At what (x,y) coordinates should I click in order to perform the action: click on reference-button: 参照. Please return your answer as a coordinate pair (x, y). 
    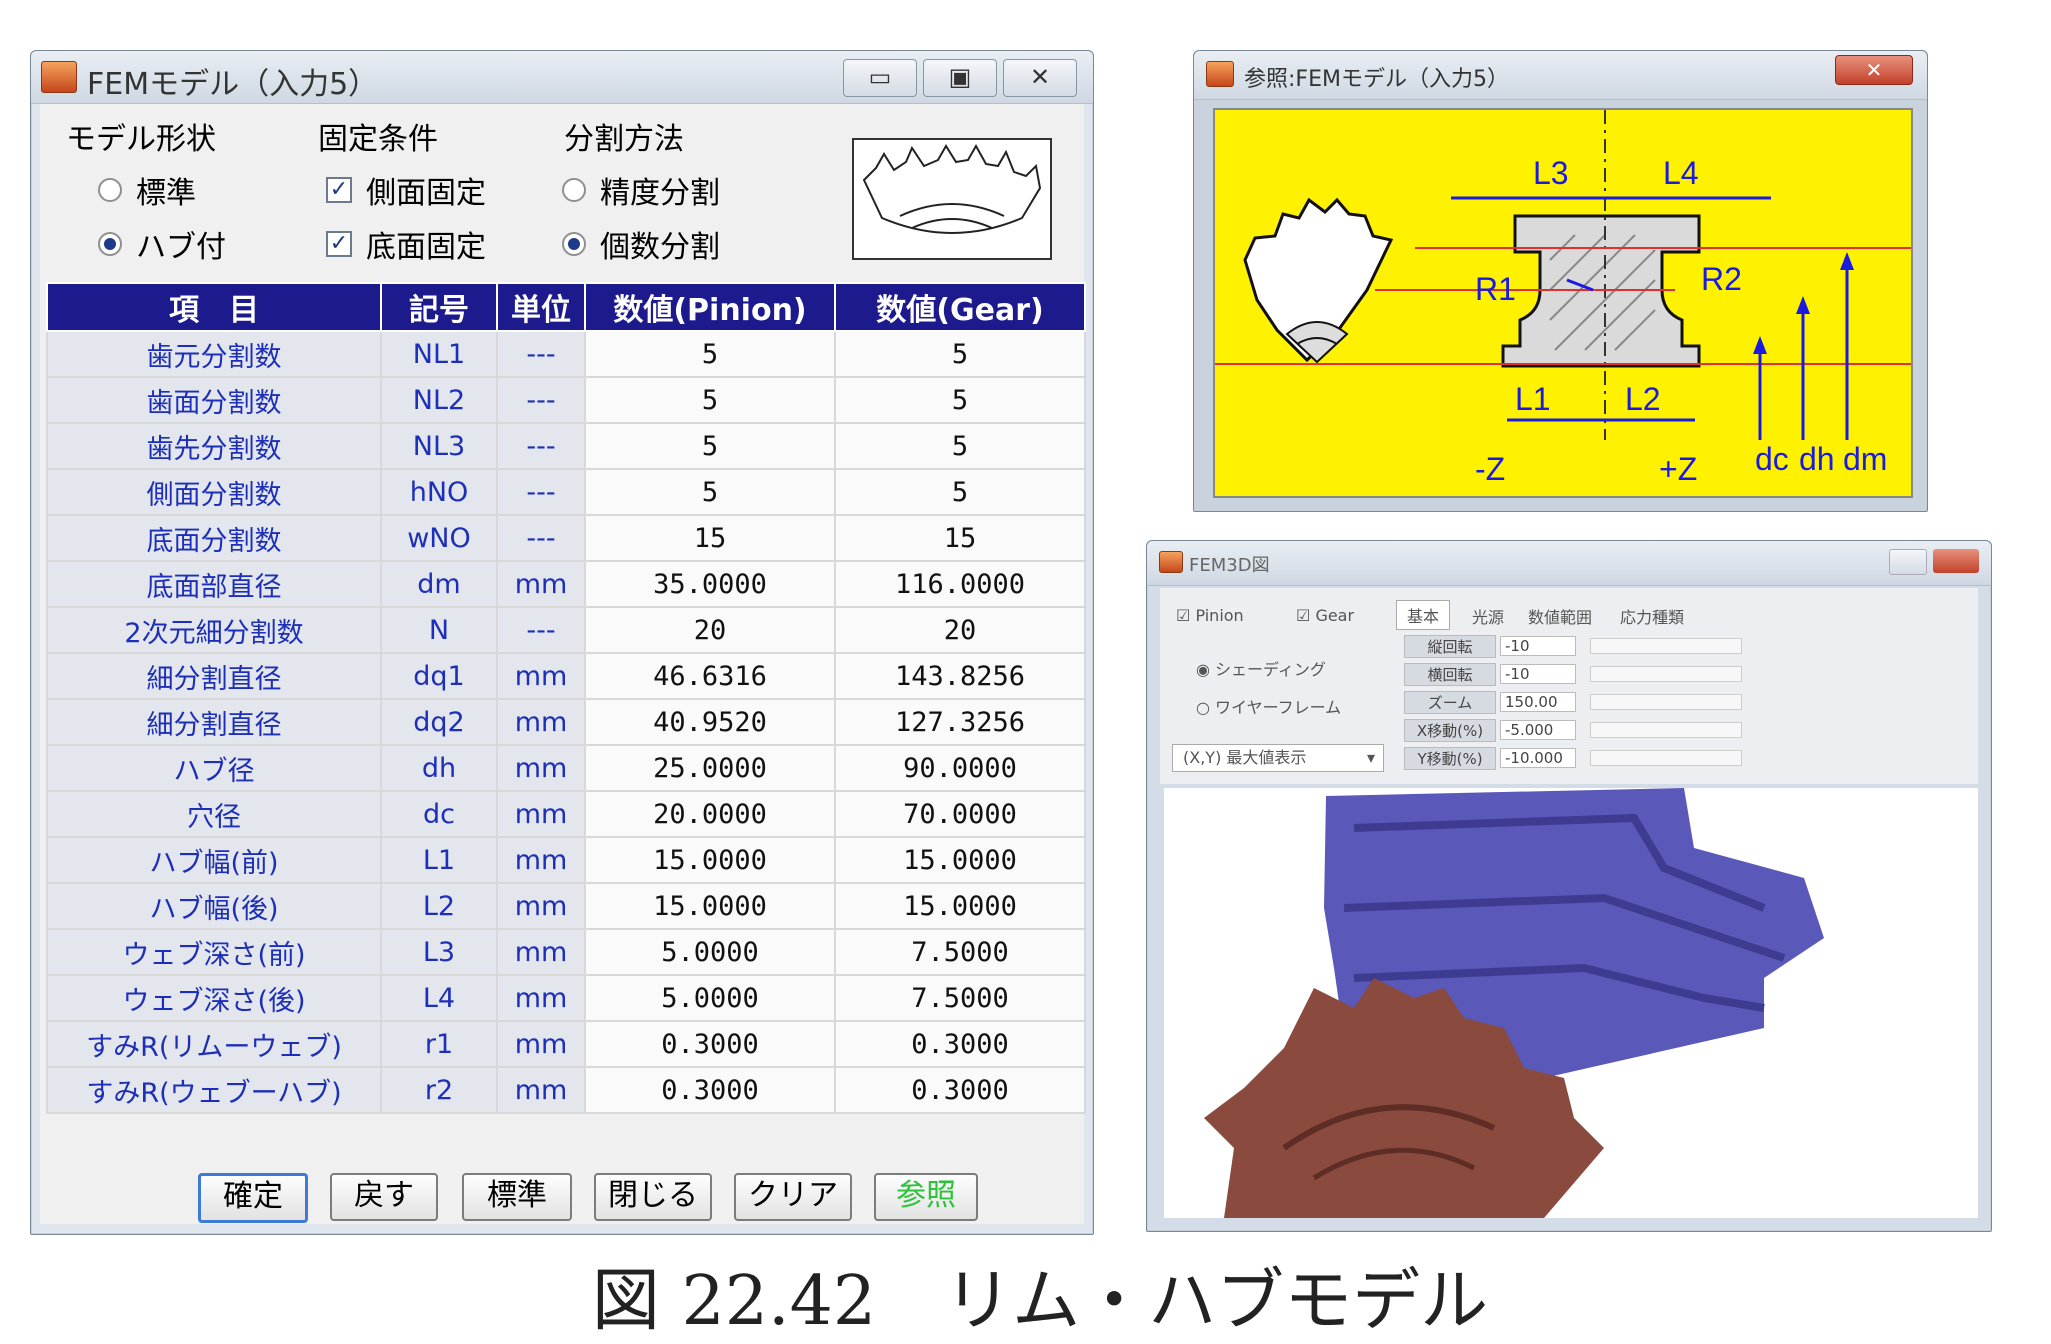
    Looking at the image, I should click on (926, 1197).